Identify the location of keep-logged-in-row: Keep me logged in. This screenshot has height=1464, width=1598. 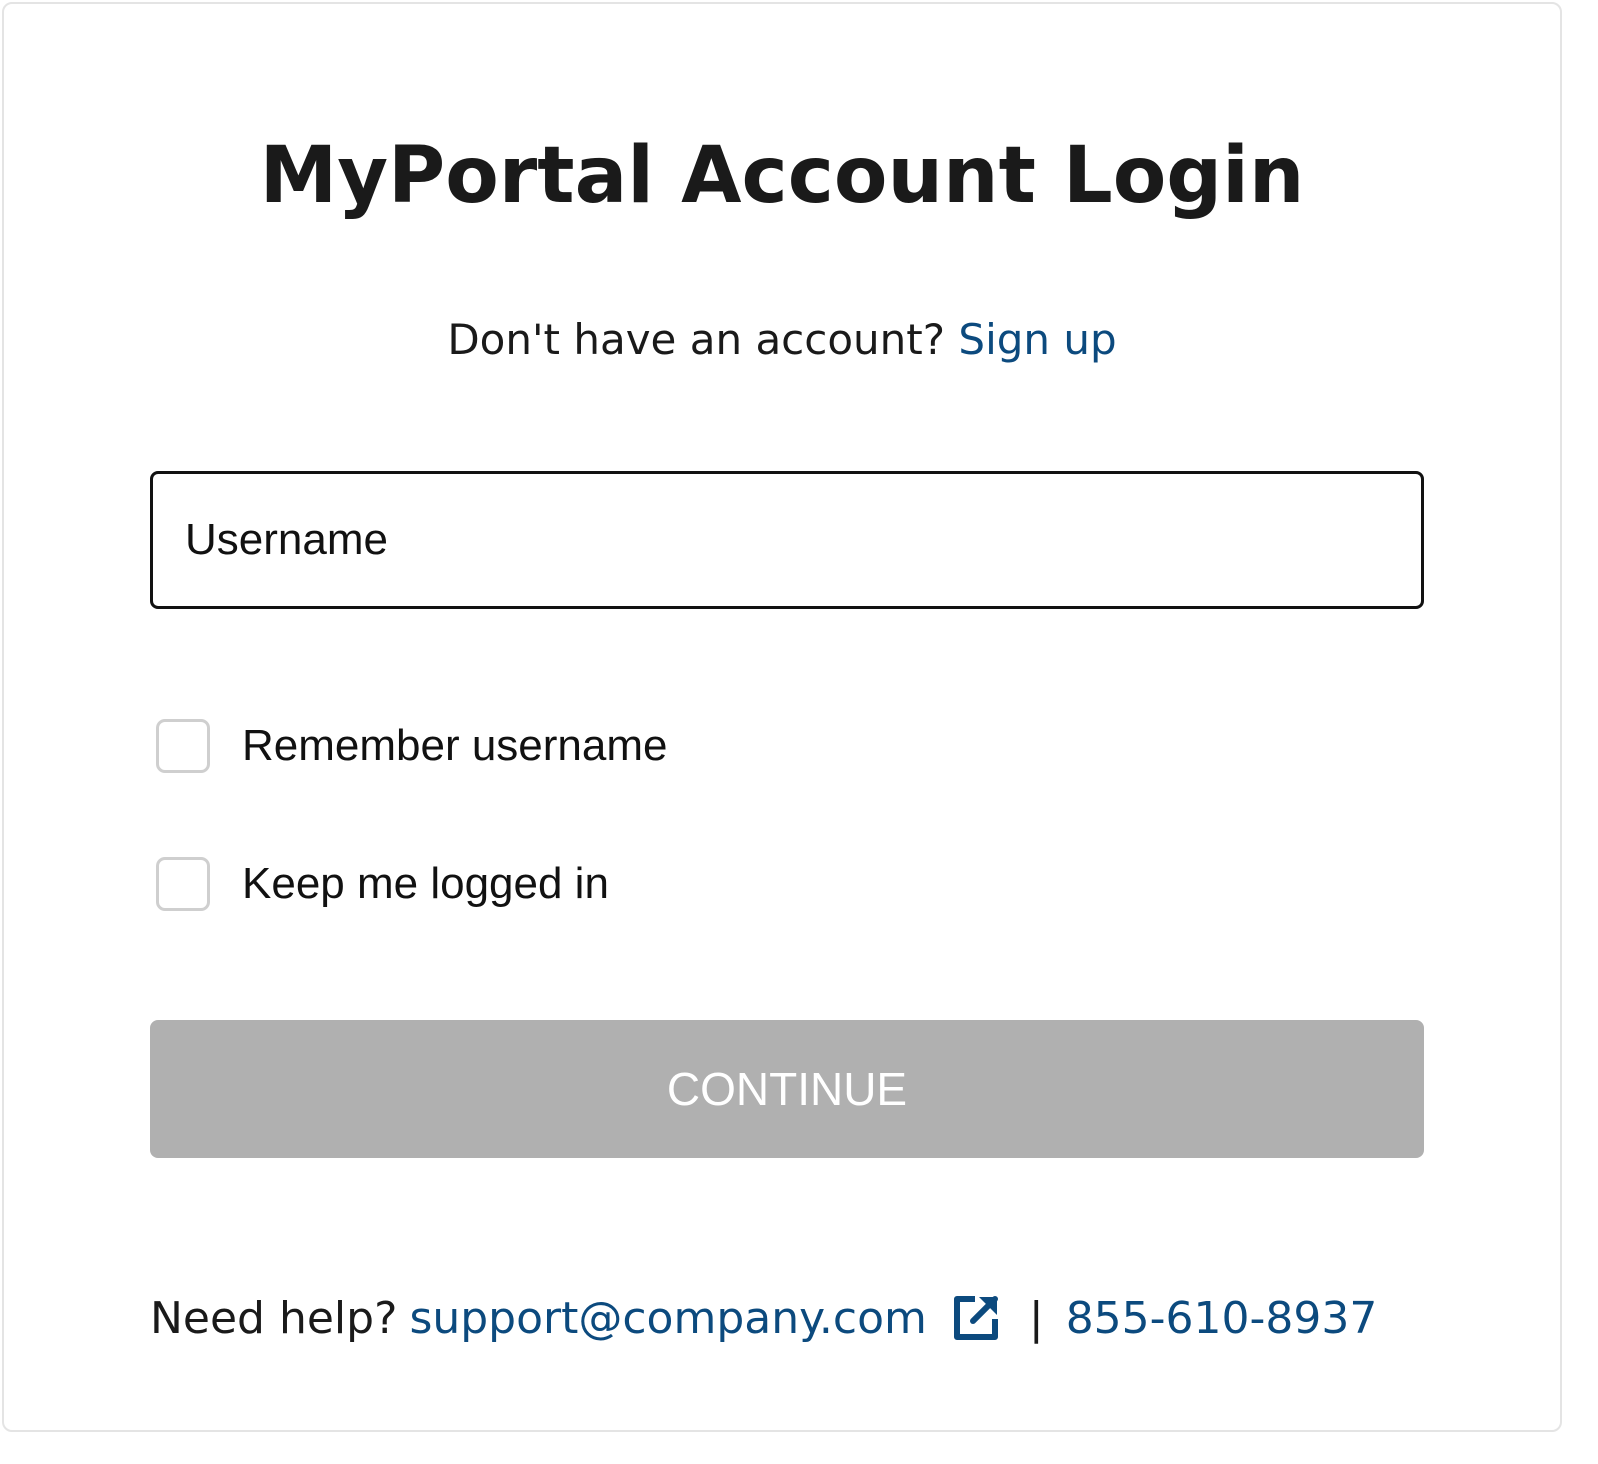
(382, 884).